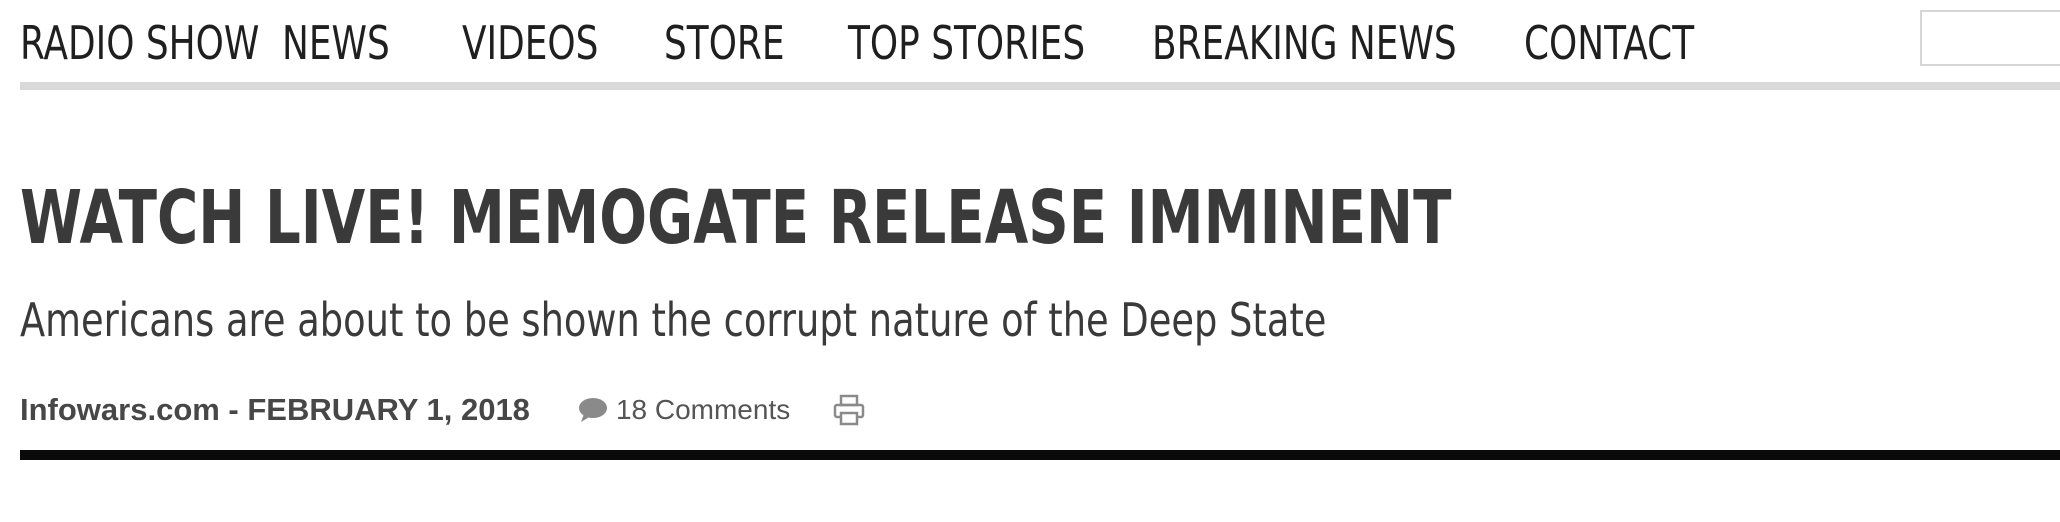  I want to click on nav-item-contact: CONTACT, so click(1609, 43).